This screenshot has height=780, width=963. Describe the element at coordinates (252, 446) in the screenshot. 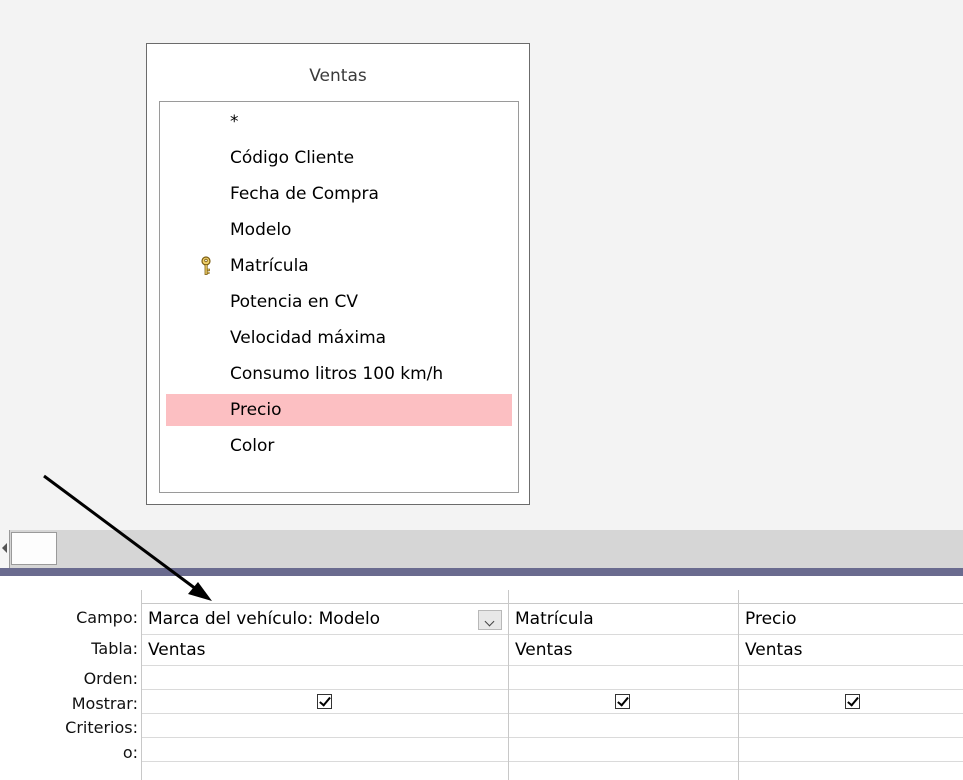

I see `field-label: Color` at that location.